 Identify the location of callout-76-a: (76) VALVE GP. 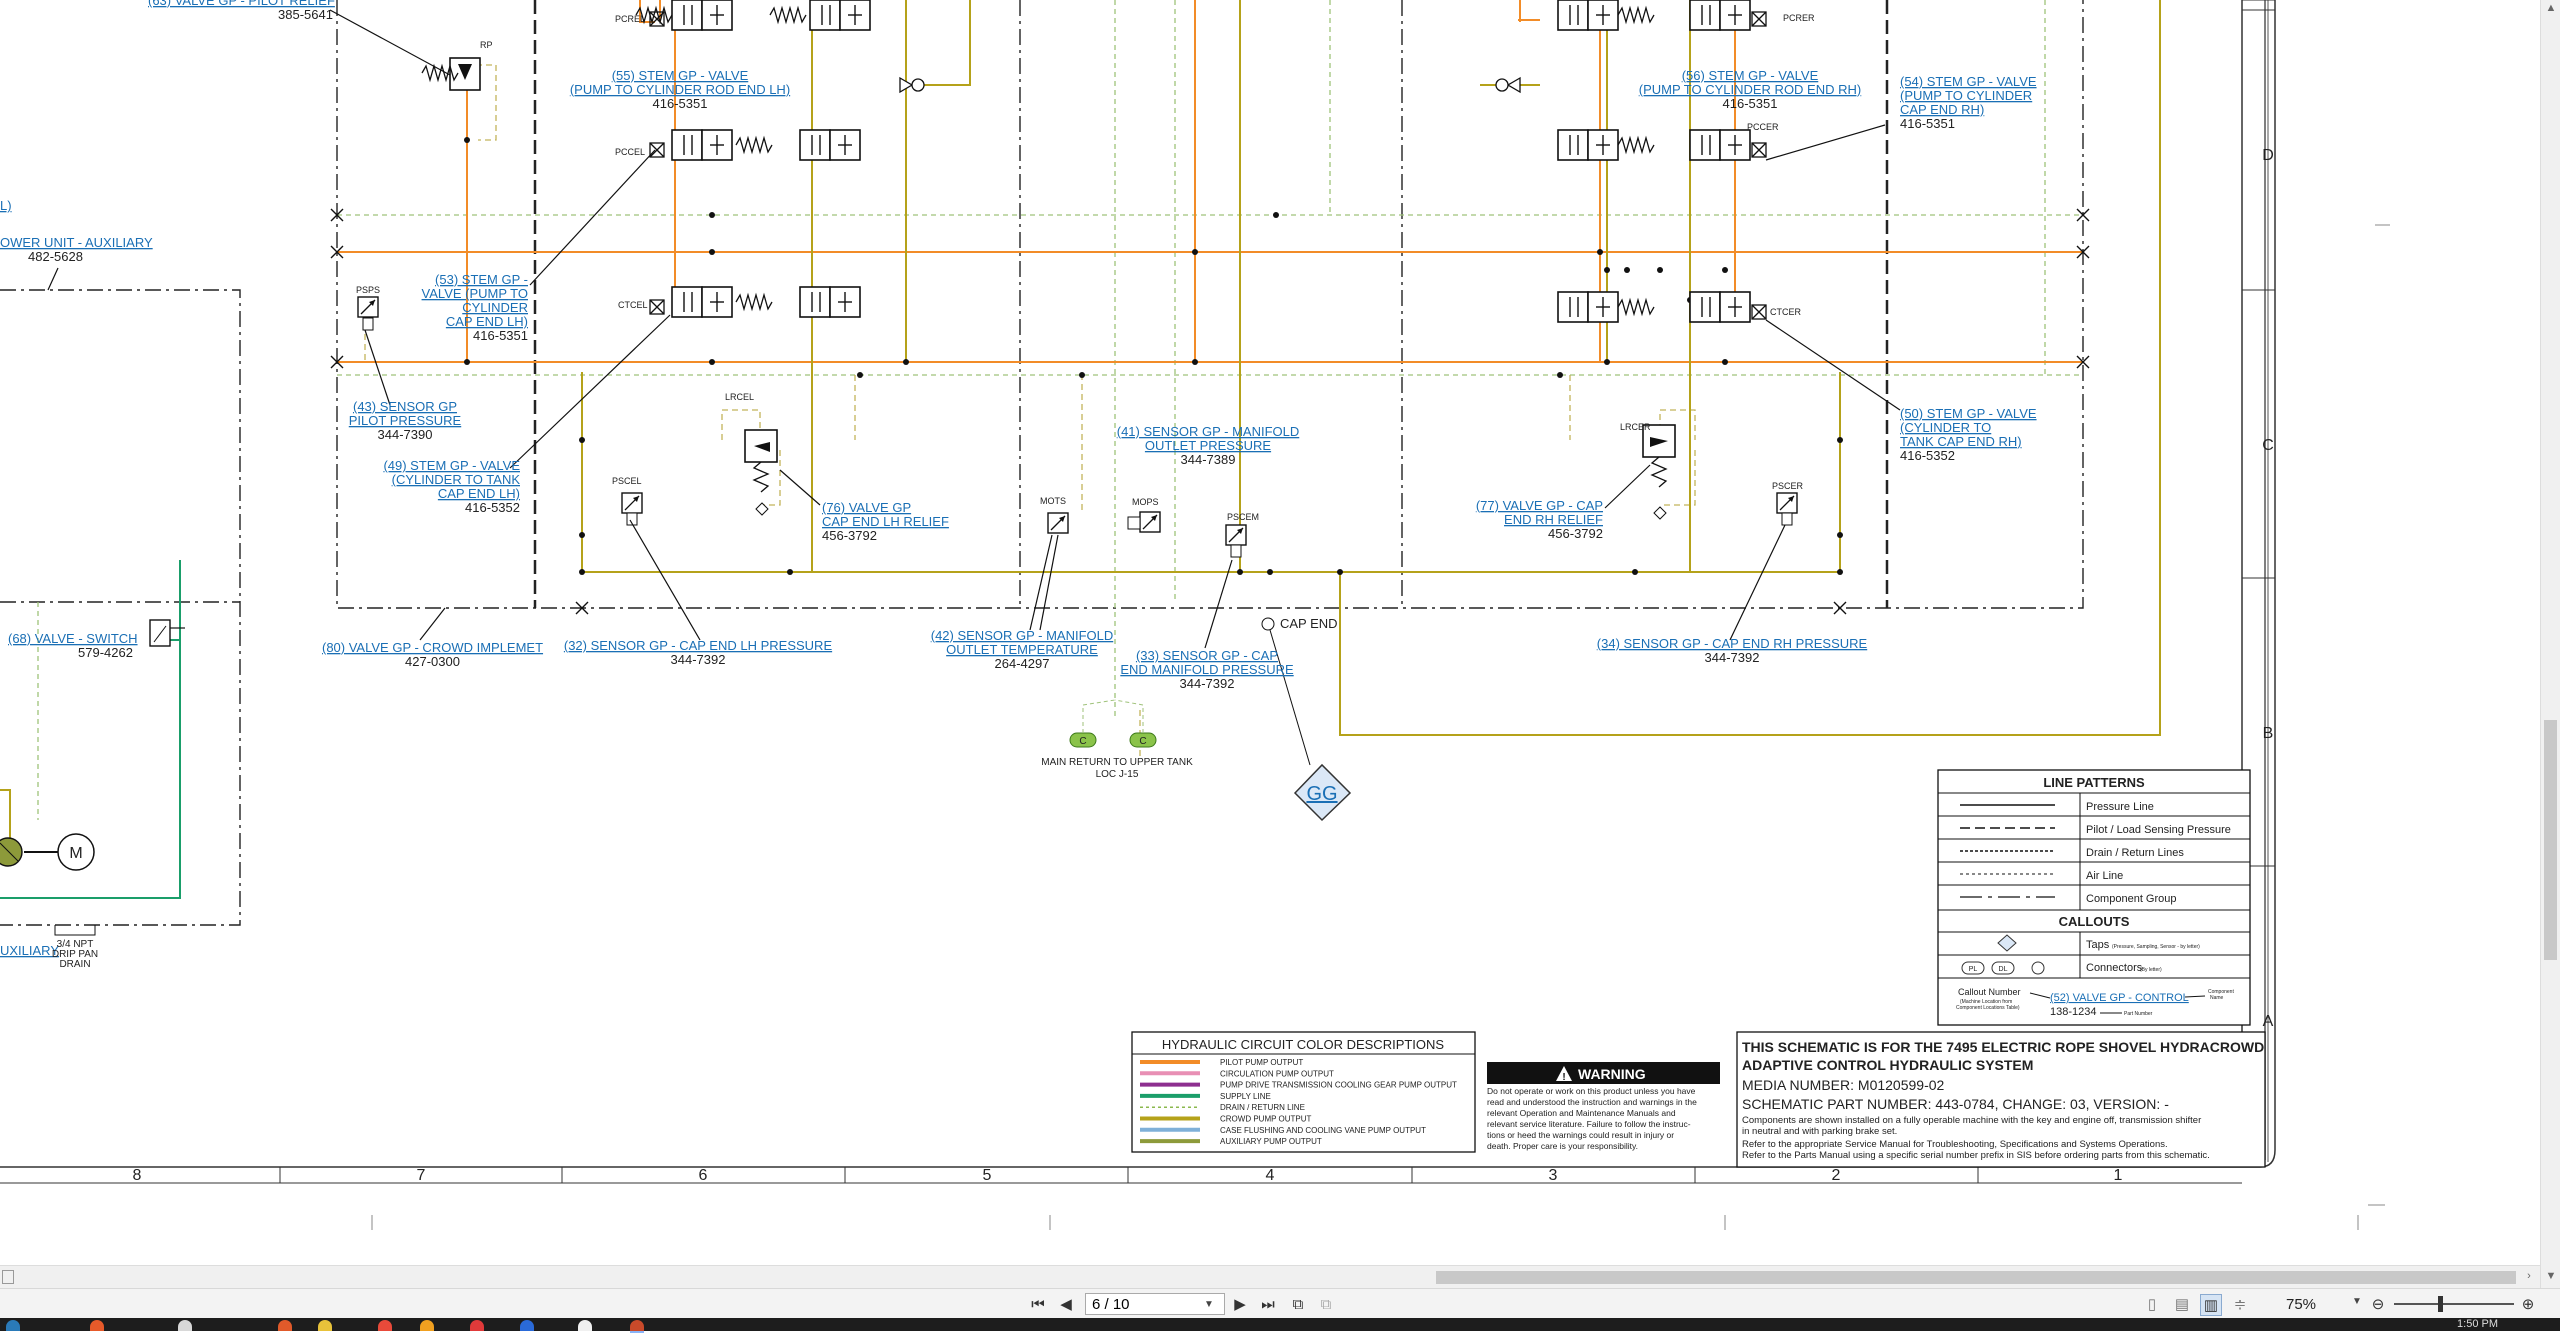
(866, 507).